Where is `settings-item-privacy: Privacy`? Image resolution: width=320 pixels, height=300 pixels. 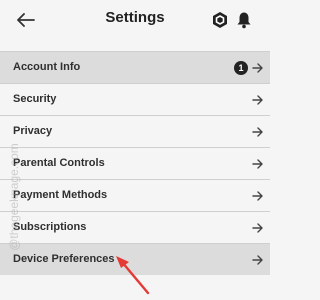
settings-item-privacy: Privacy is located at coordinates (135, 131).